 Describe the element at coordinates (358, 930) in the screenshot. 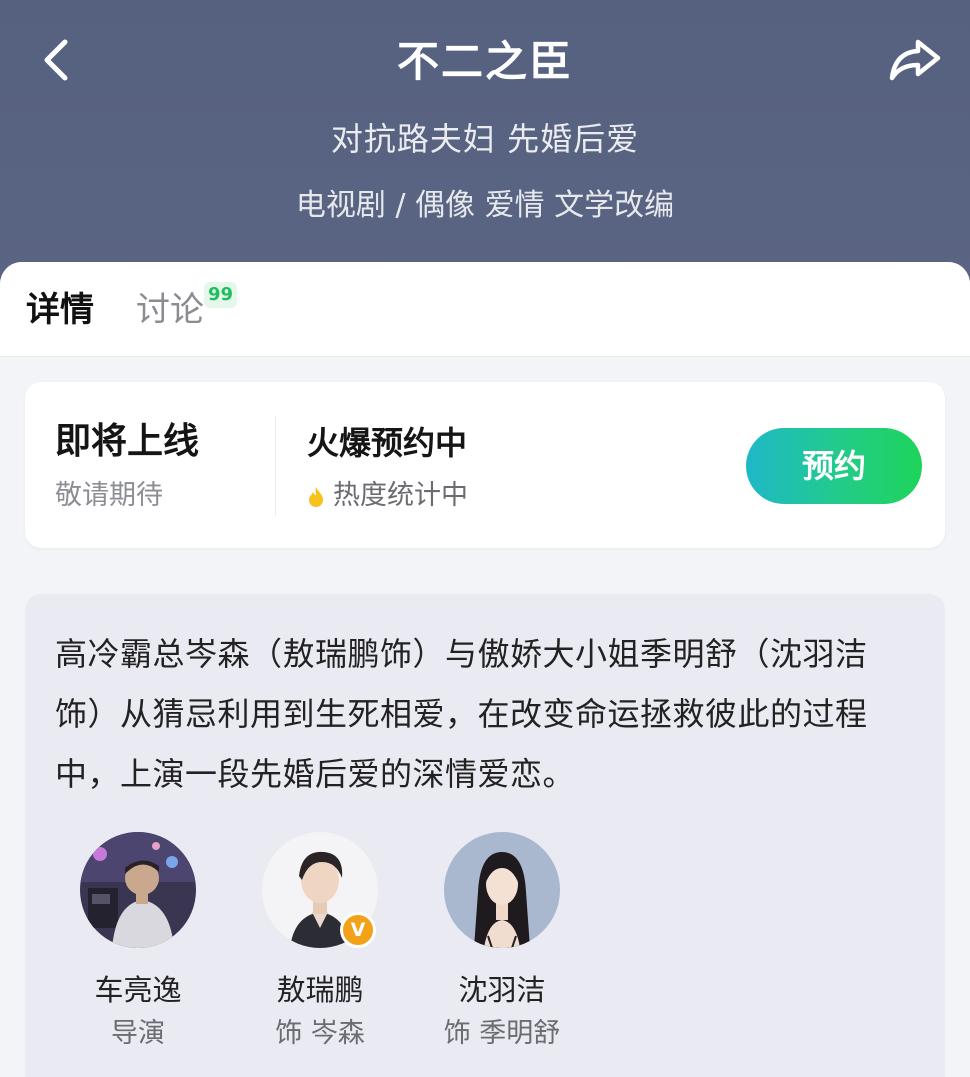

I see `verified-badge-icon: V` at that location.